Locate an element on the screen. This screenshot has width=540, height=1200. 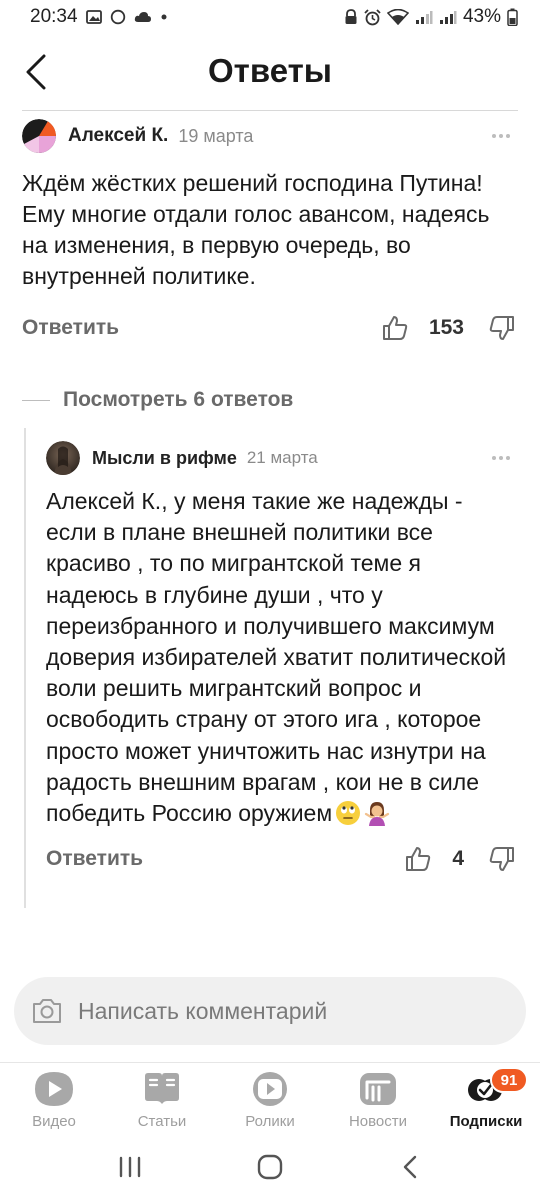
back-icon is located at coordinates (410, 1167).